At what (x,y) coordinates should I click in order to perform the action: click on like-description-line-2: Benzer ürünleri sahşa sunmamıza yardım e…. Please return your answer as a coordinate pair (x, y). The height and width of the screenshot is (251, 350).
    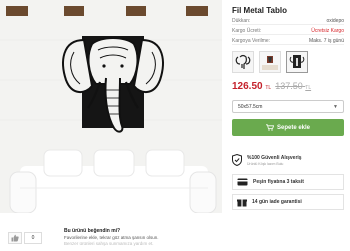
    Looking at the image, I should click on (109, 243).